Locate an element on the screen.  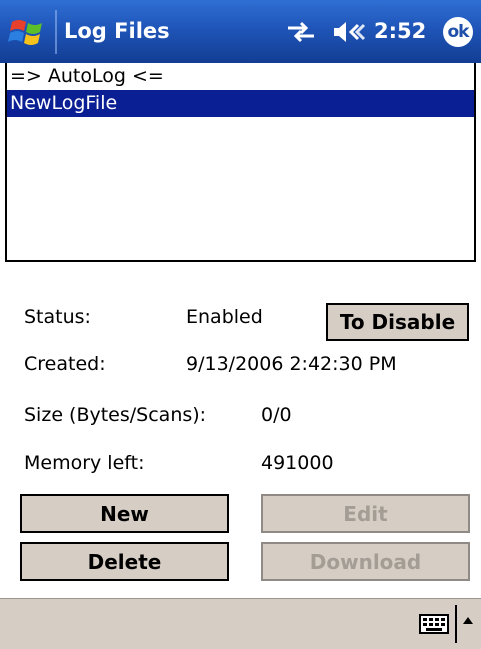
keyboard-icon is located at coordinates (434, 624).